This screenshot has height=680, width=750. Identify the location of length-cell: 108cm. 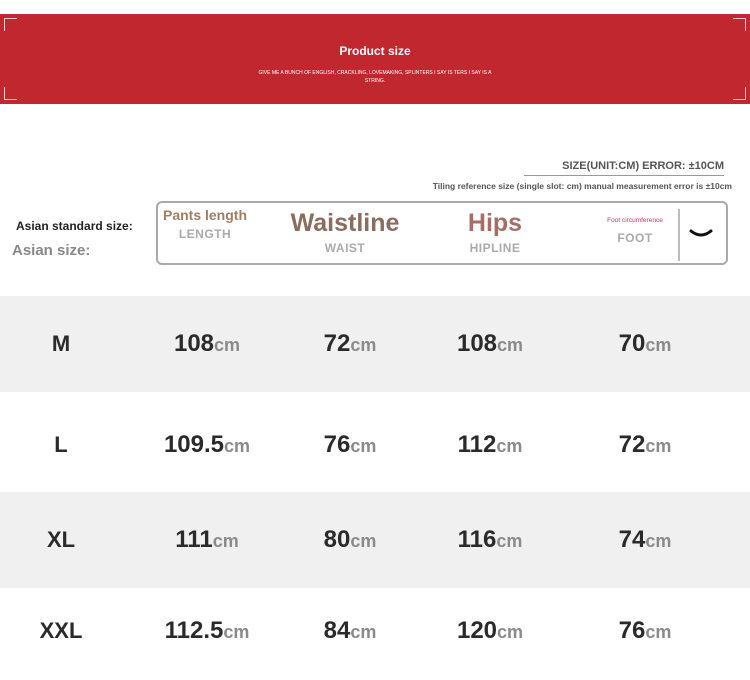
(207, 344).